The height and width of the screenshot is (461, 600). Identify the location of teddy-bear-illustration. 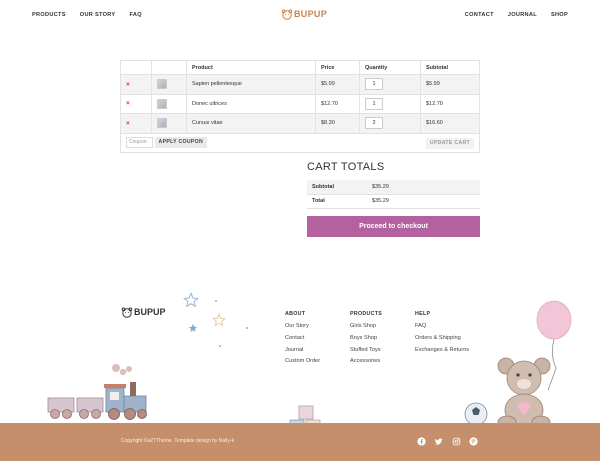
(524, 392).